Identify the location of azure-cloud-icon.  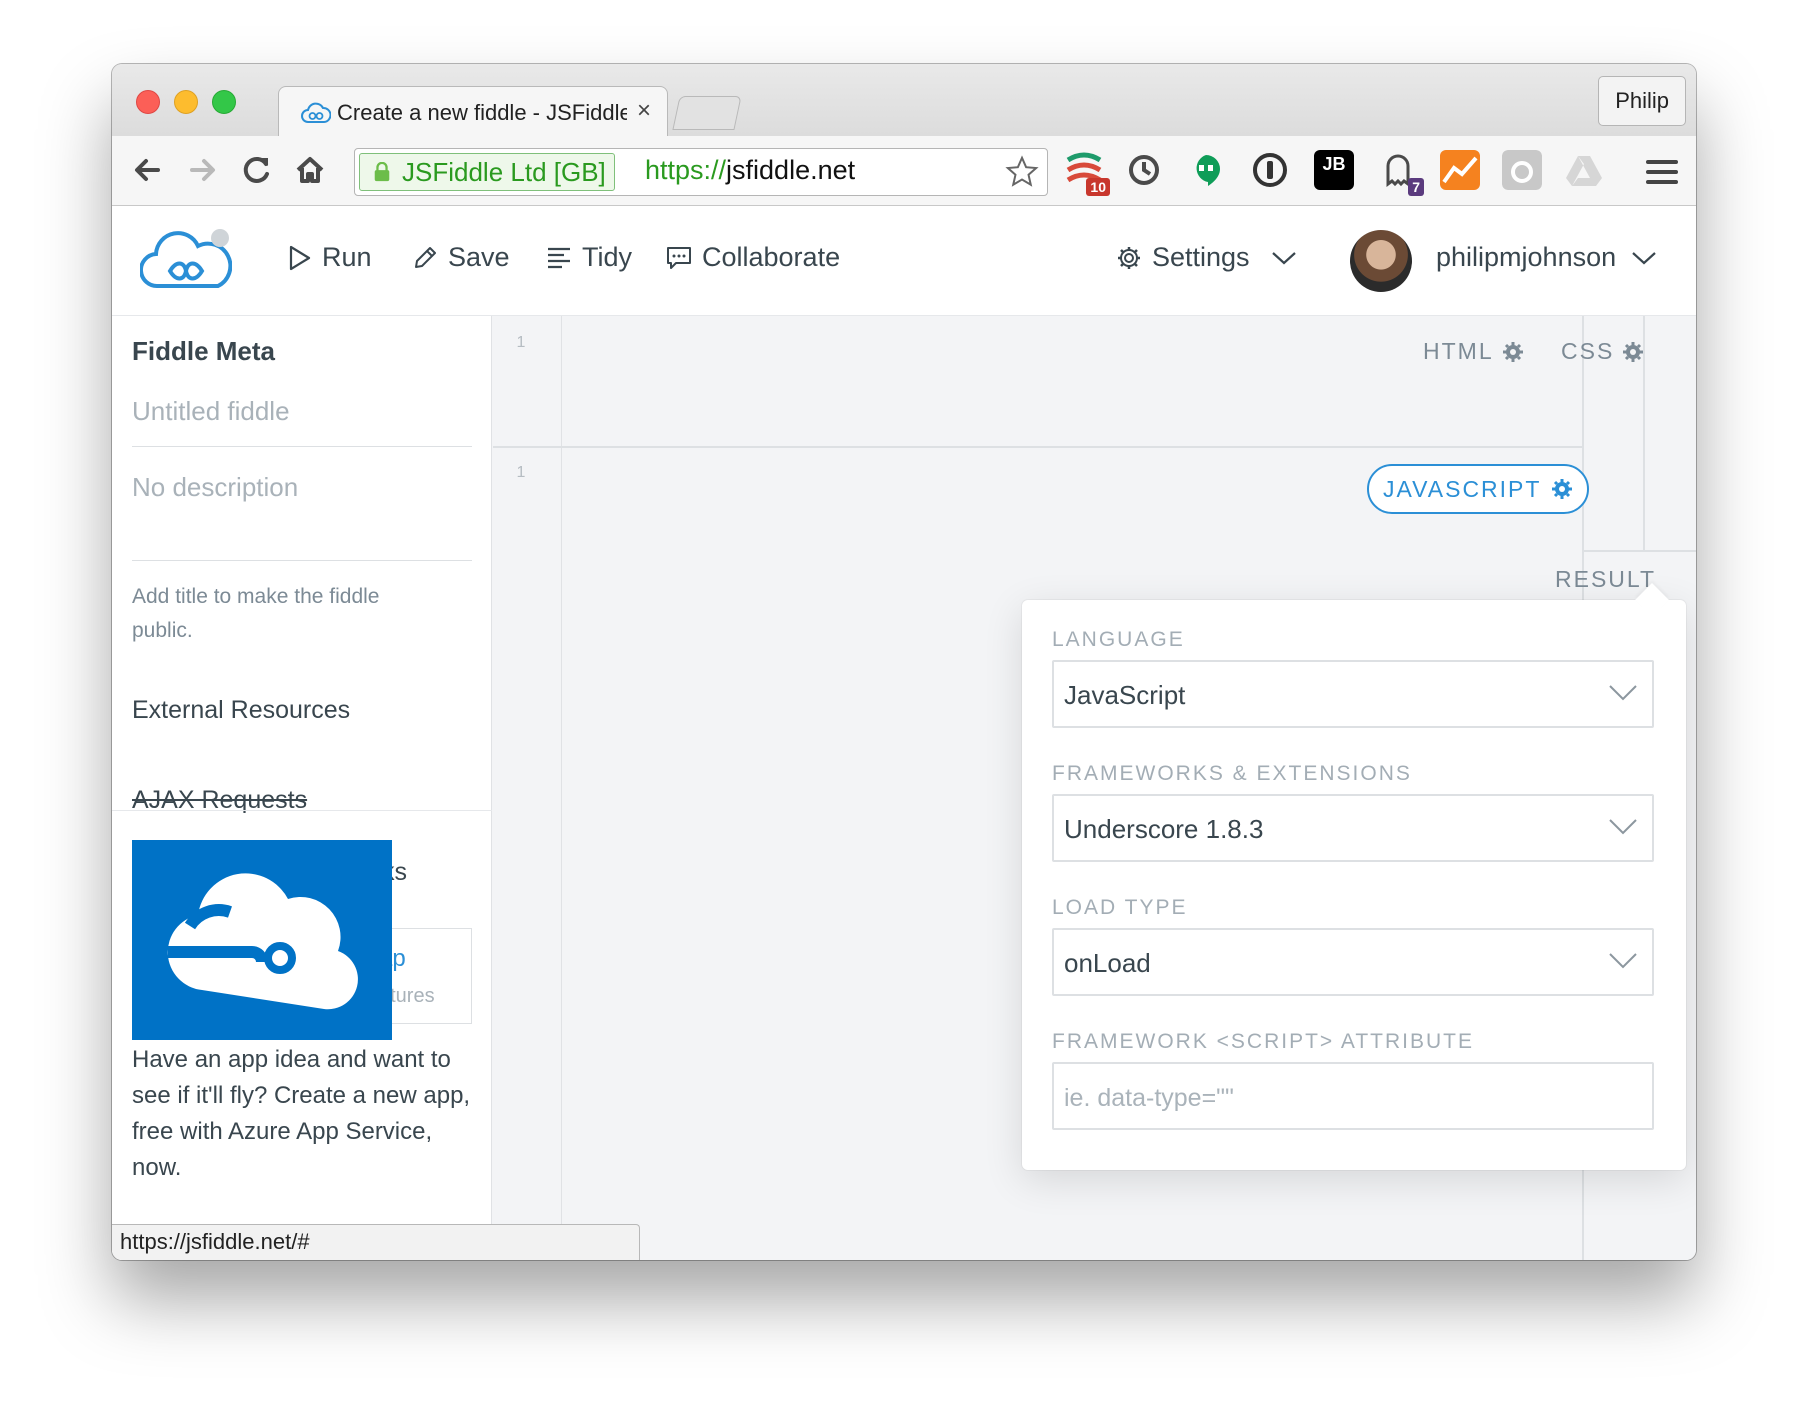
(262, 941).